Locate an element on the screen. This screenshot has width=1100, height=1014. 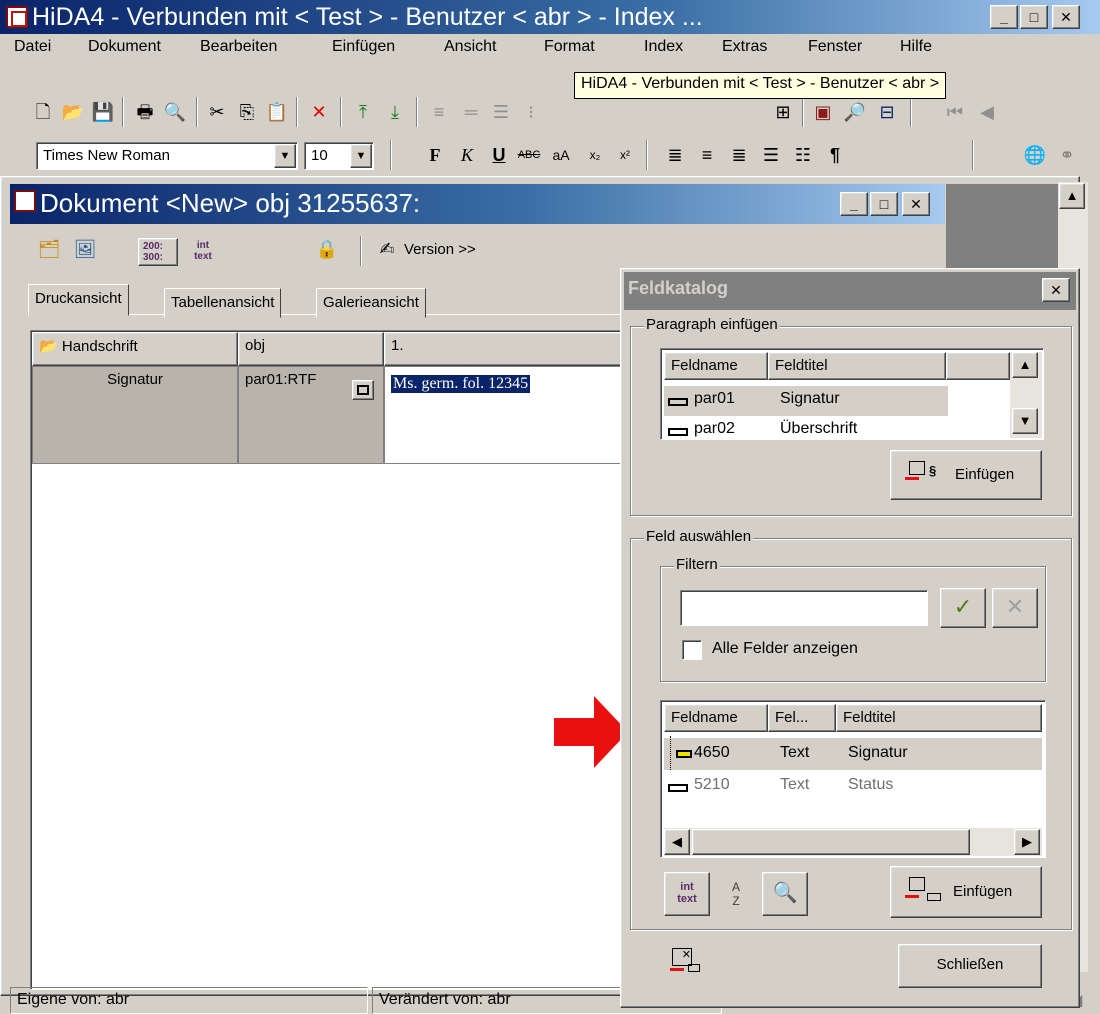
int-text-button: int text is located at coordinates (203, 254).